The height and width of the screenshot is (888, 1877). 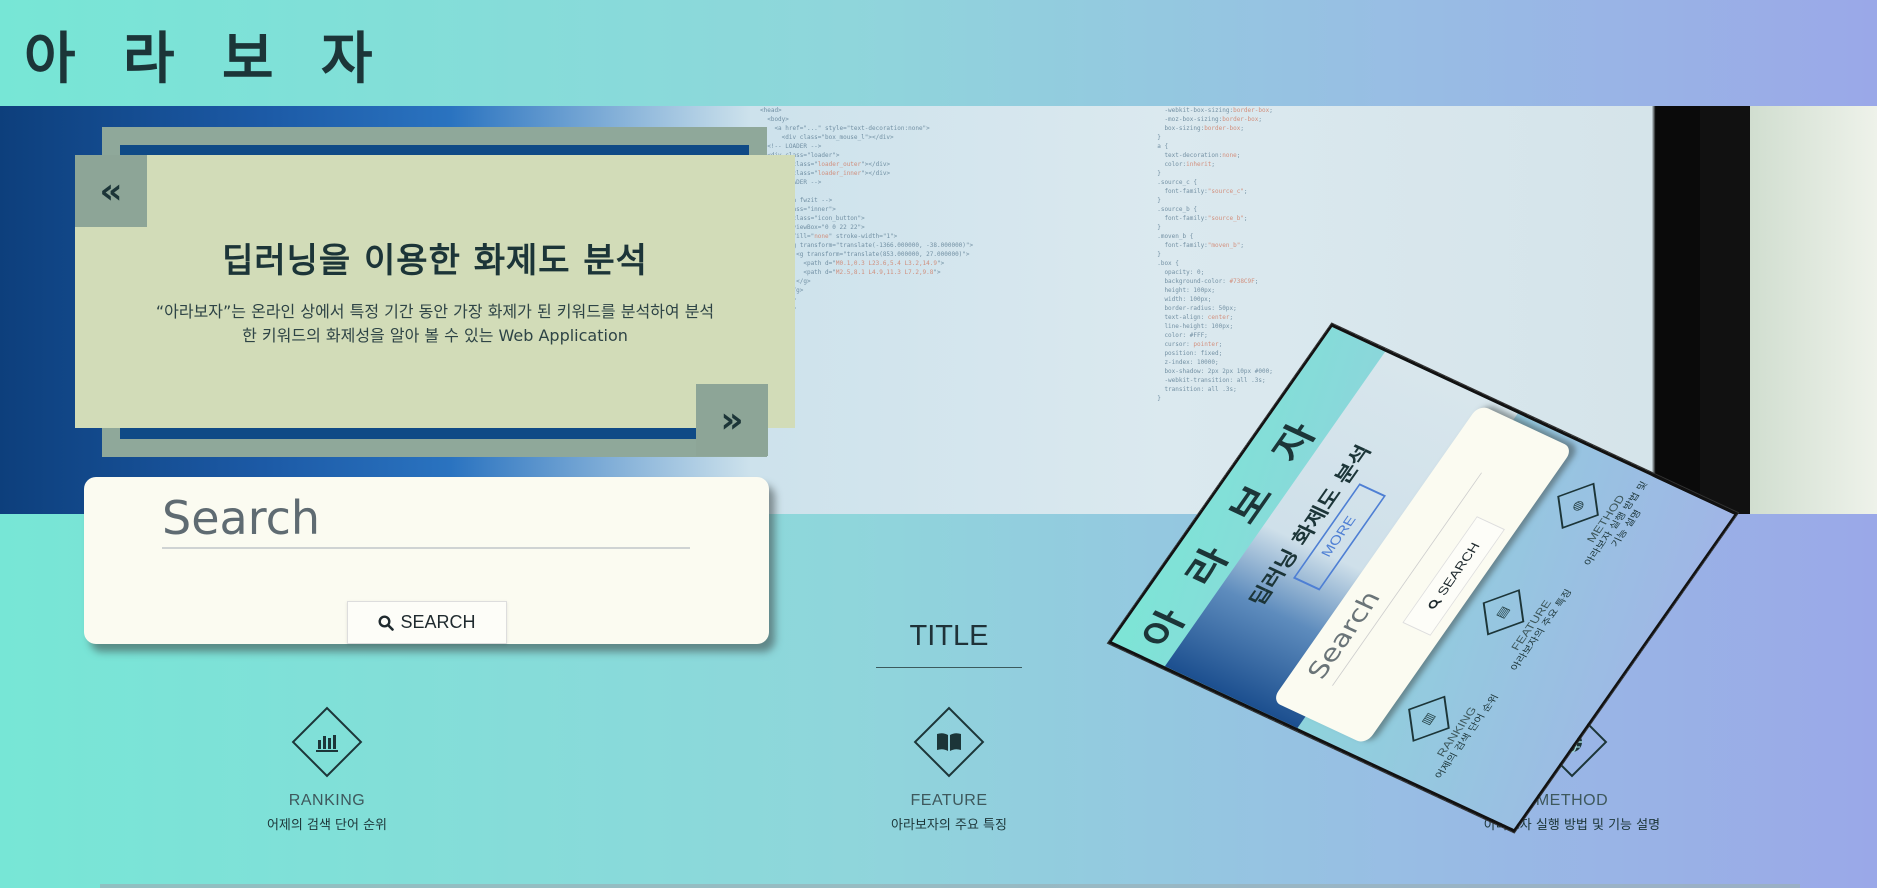 I want to click on ranking-diamond, so click(x=327, y=742).